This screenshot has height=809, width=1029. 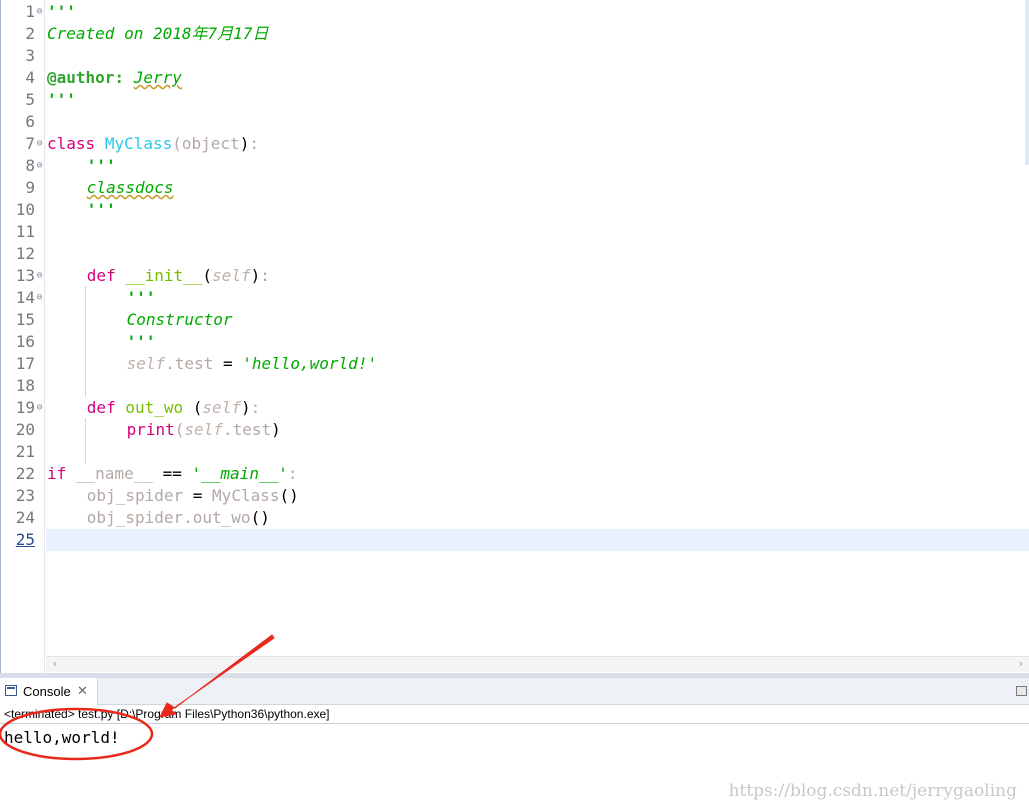 I want to click on code-line: Constructor, so click(x=538, y=320).